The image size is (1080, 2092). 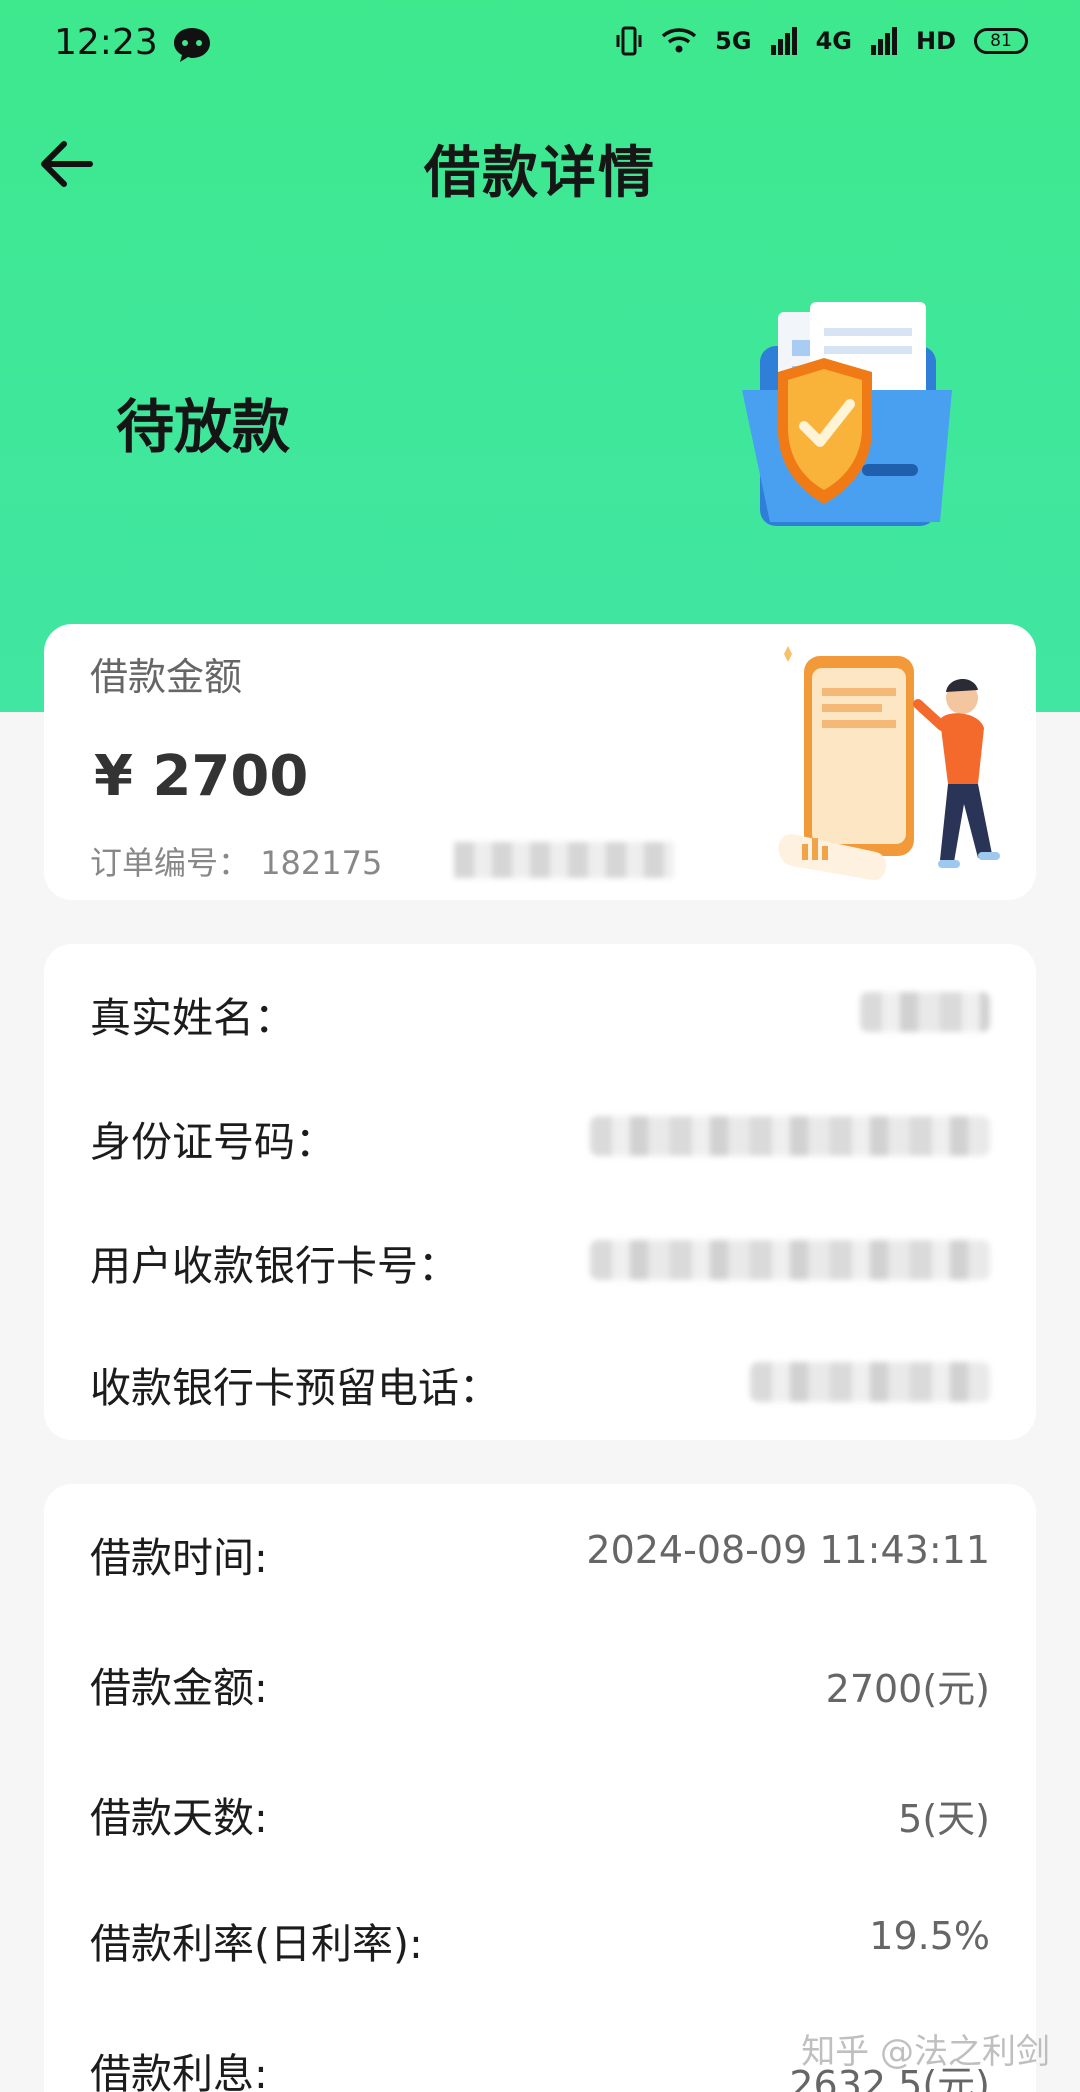 What do you see at coordinates (925, 1012) in the screenshot?
I see `real-name-redaction` at bounding box center [925, 1012].